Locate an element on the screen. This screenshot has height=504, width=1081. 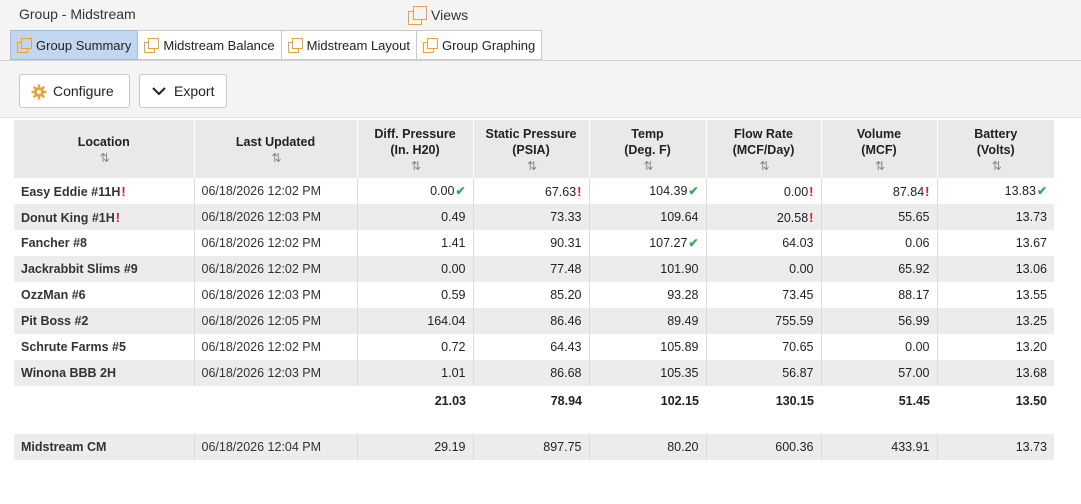
temp-cell: 109.64 is located at coordinates (647, 217).